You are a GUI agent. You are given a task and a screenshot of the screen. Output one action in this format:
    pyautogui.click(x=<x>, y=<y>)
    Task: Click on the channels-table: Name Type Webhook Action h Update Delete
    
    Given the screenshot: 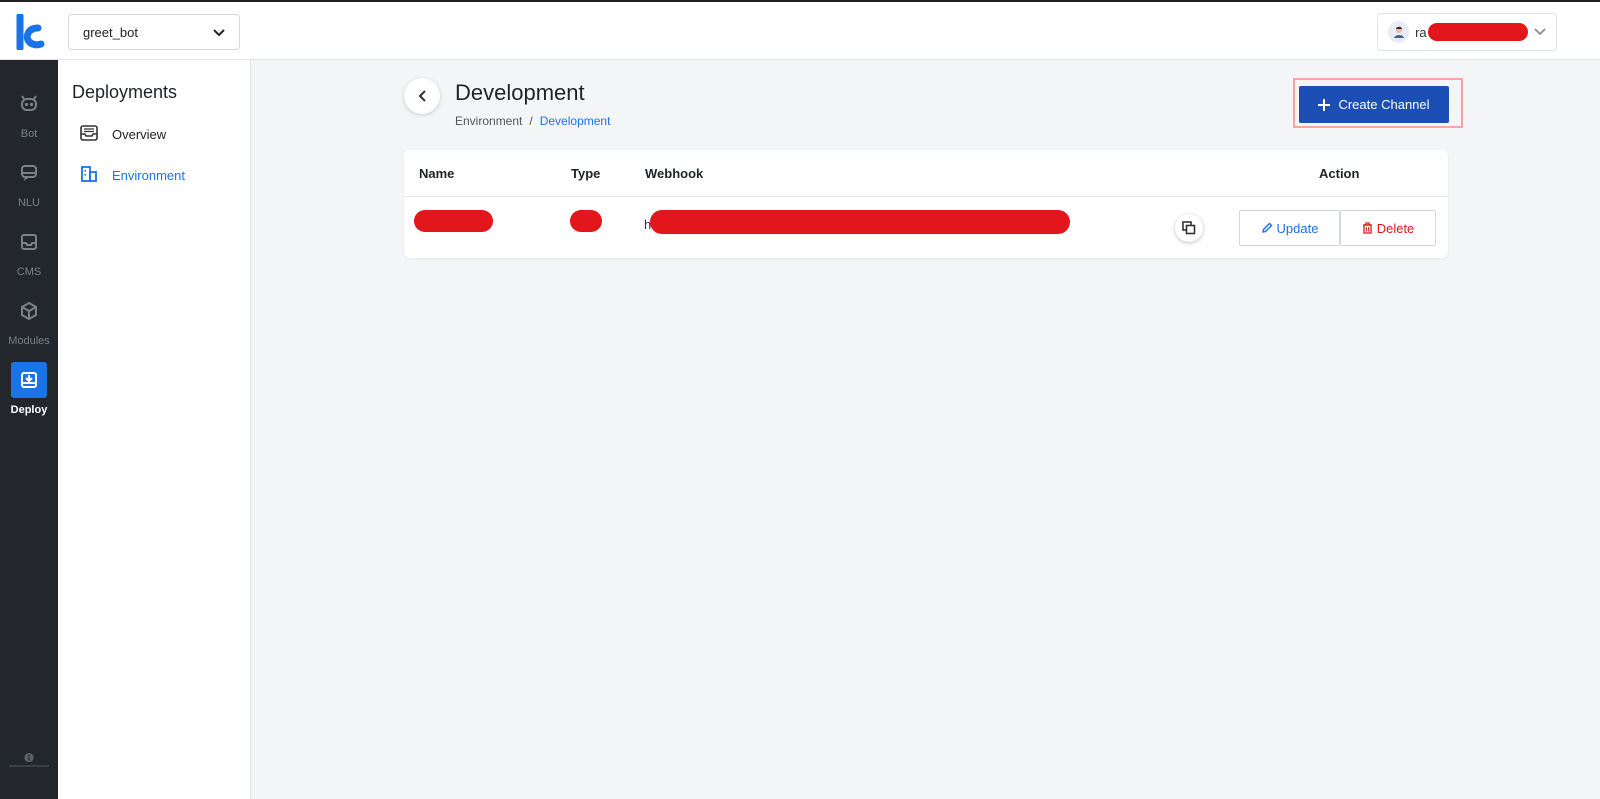 What is the action you would take?
    pyautogui.click(x=926, y=204)
    